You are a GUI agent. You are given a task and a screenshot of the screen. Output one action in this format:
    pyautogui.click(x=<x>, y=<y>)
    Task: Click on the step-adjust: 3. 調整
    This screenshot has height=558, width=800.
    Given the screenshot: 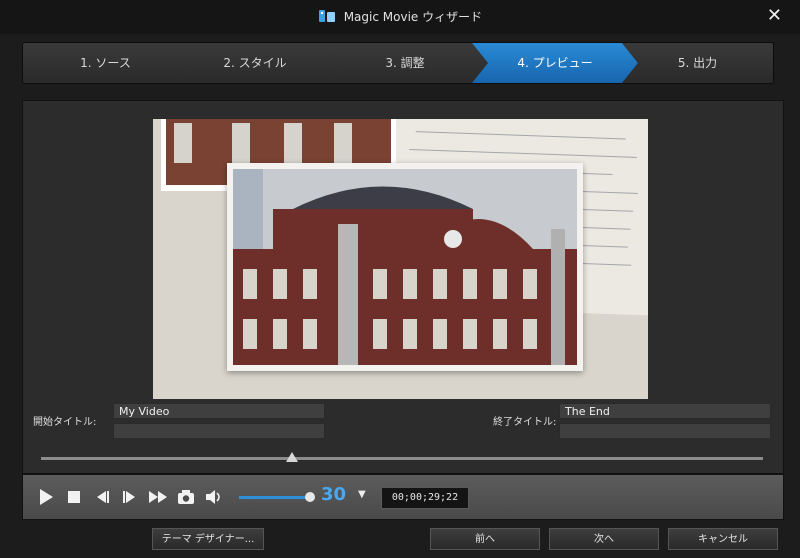 What is the action you would take?
    pyautogui.click(x=405, y=63)
    